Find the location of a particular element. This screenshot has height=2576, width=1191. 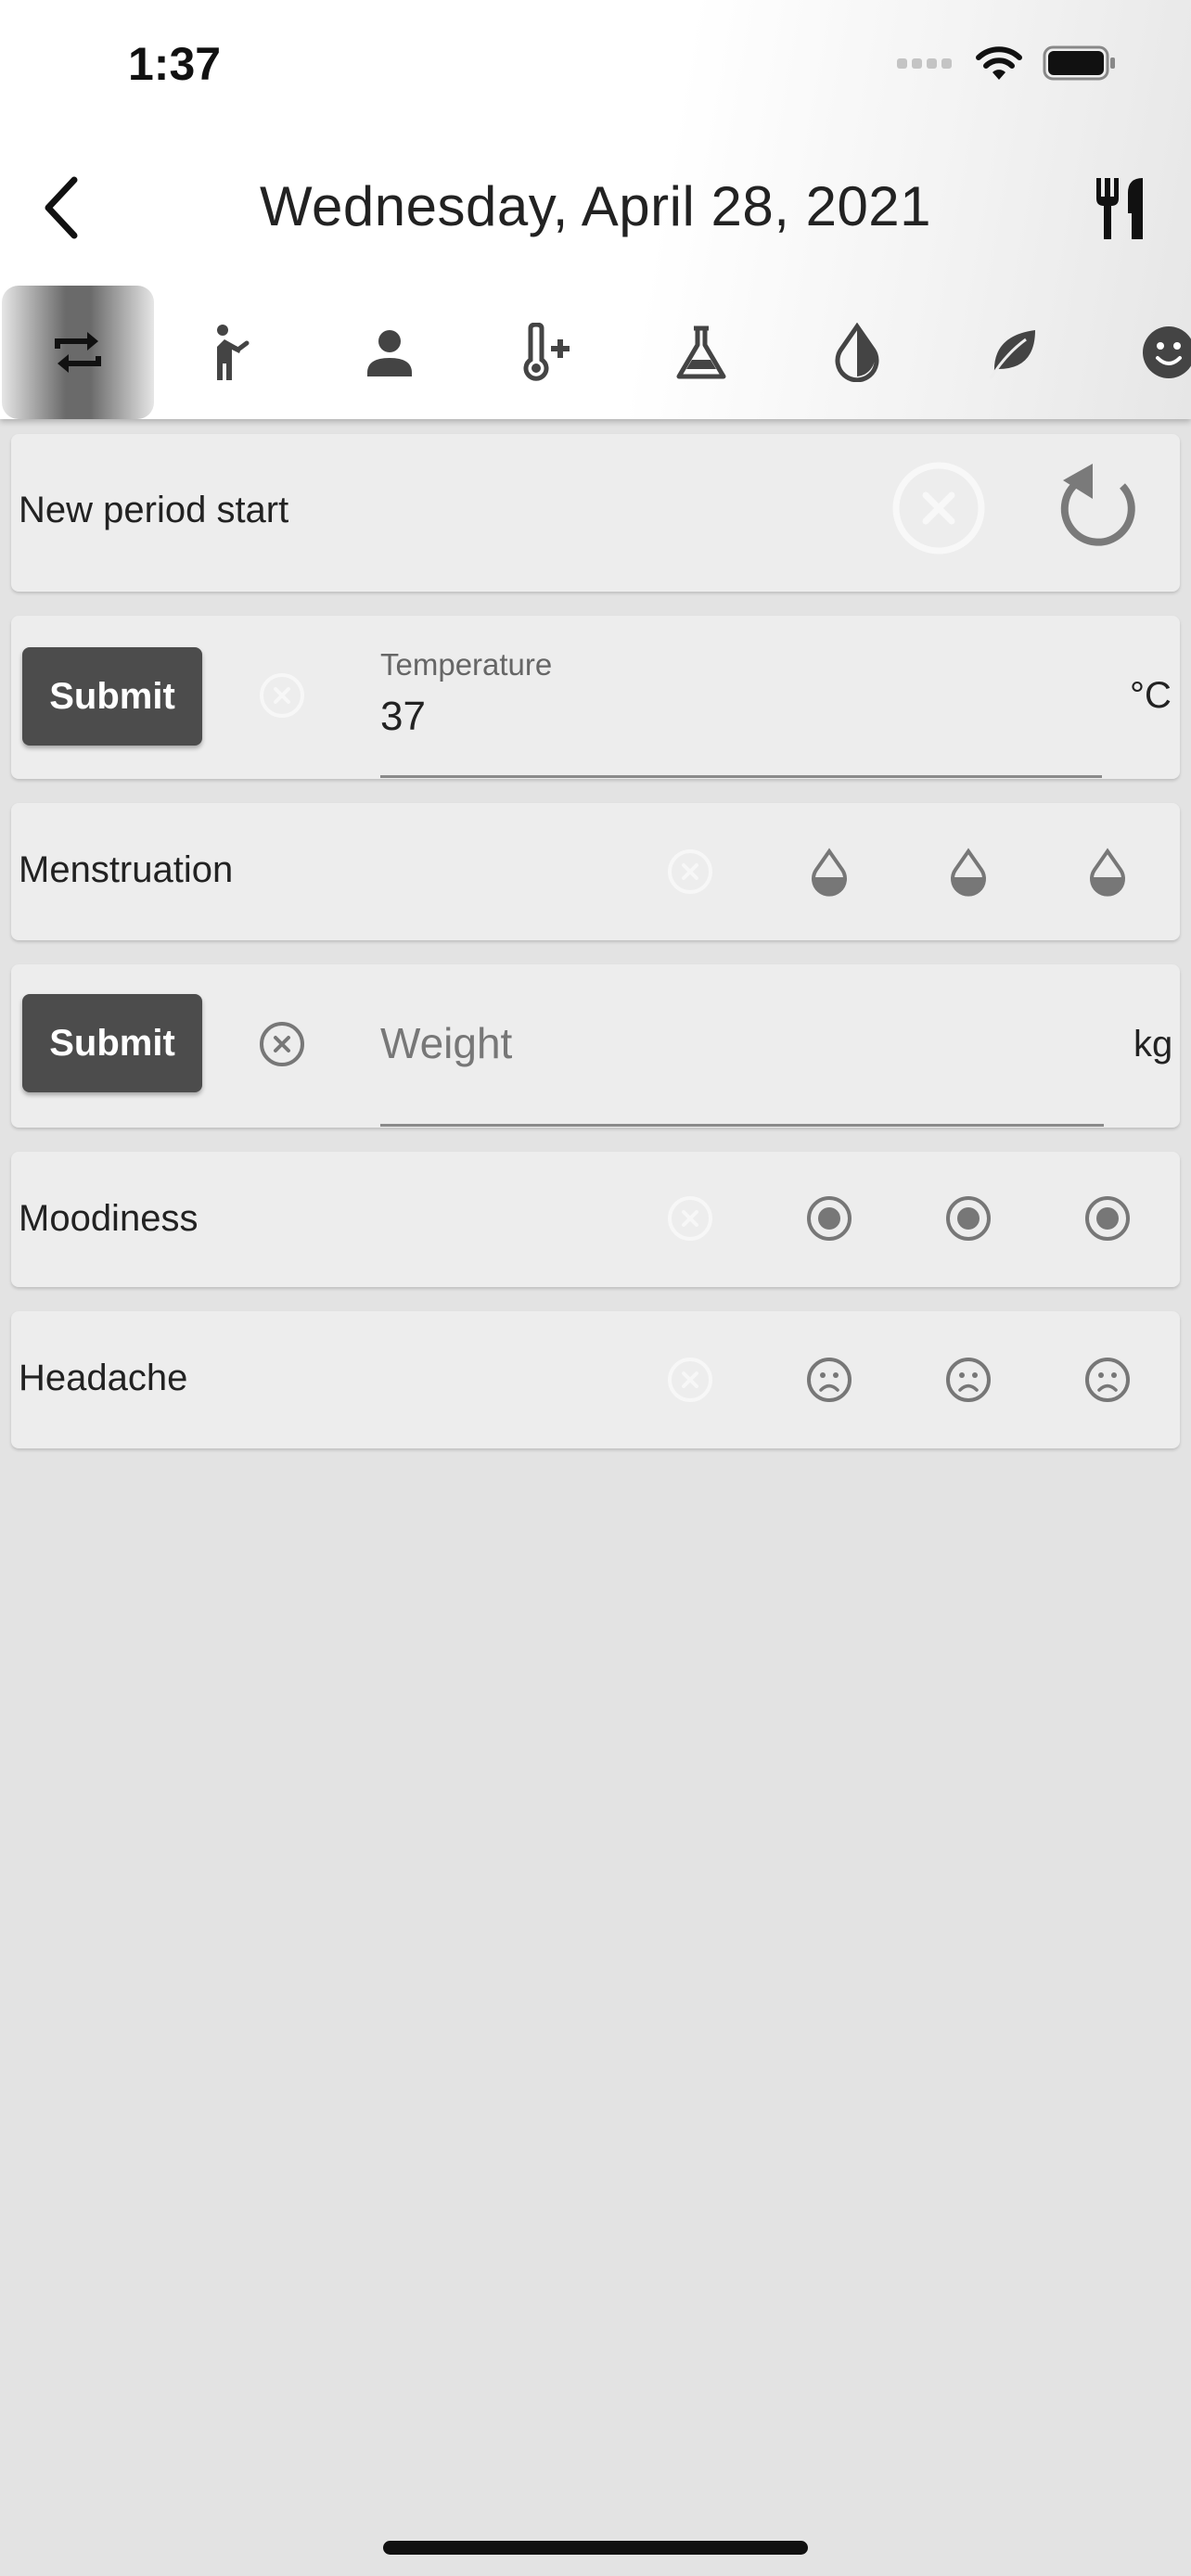

headache-card: Headache is located at coordinates (595, 1379).